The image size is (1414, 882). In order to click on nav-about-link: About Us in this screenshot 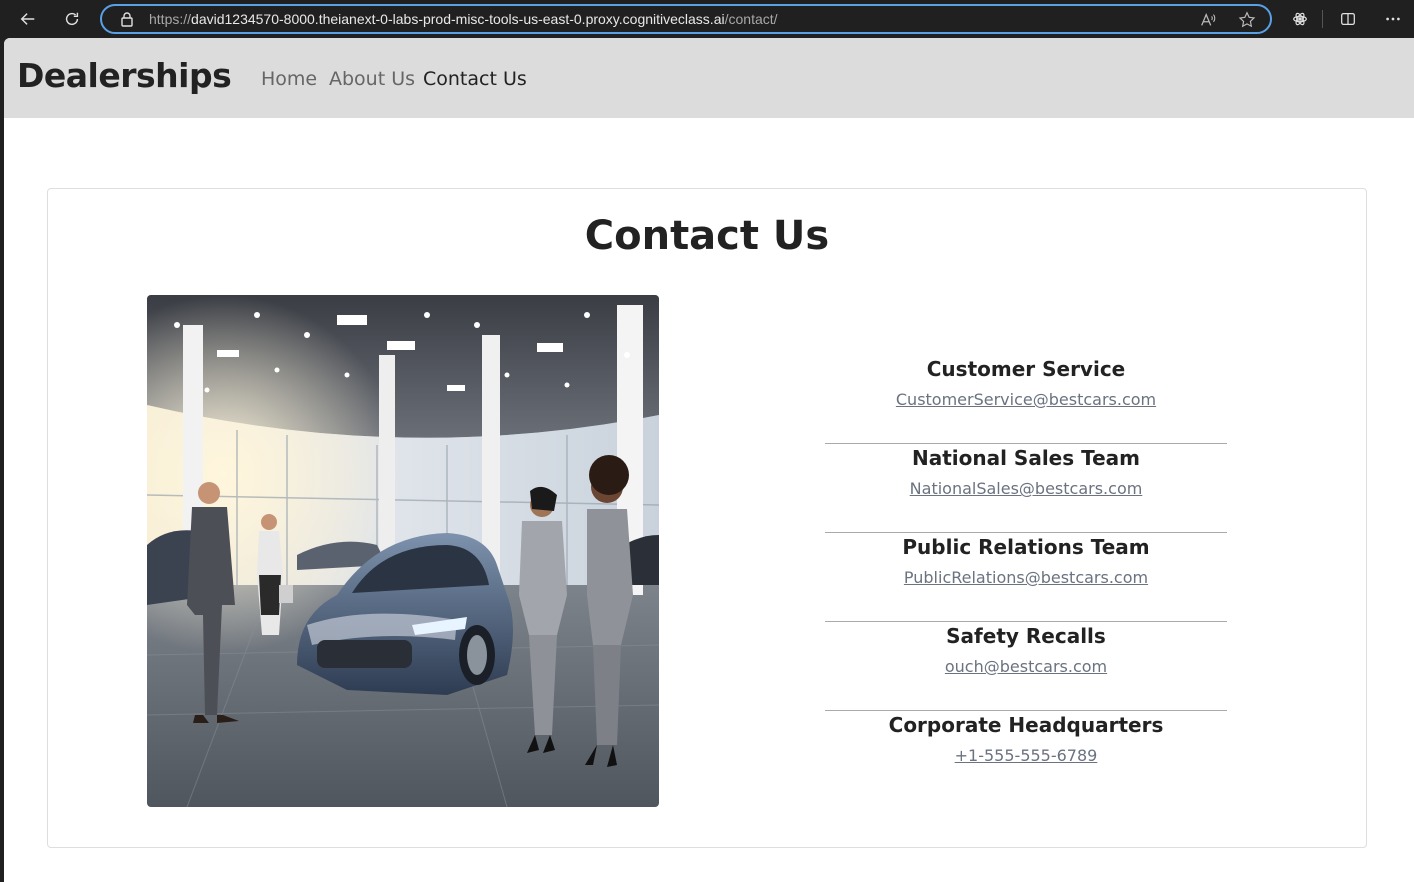, I will do `click(372, 79)`.